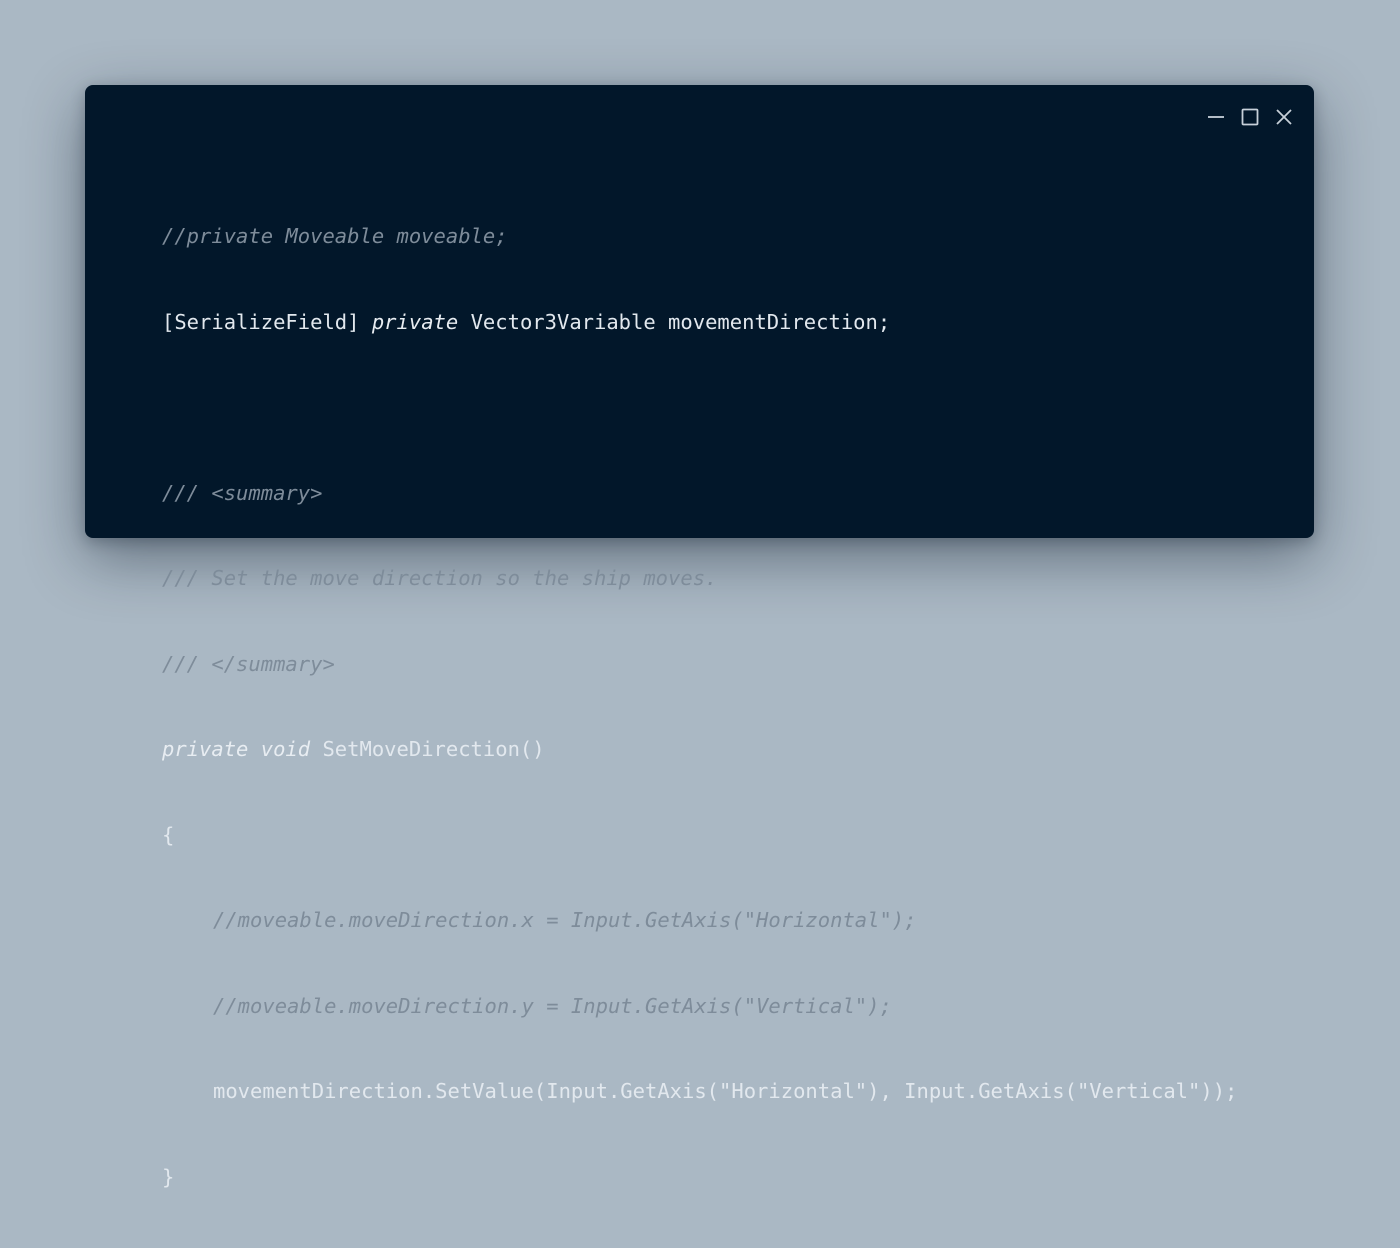 This screenshot has height=1248, width=1400. Describe the element at coordinates (699, 493) in the screenshot. I see `code-line-4: /// <summary>` at that location.